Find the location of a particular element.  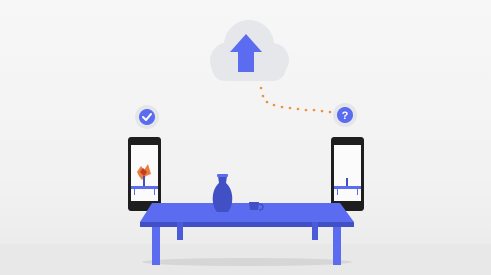

cloud is located at coordinates (249, 50).